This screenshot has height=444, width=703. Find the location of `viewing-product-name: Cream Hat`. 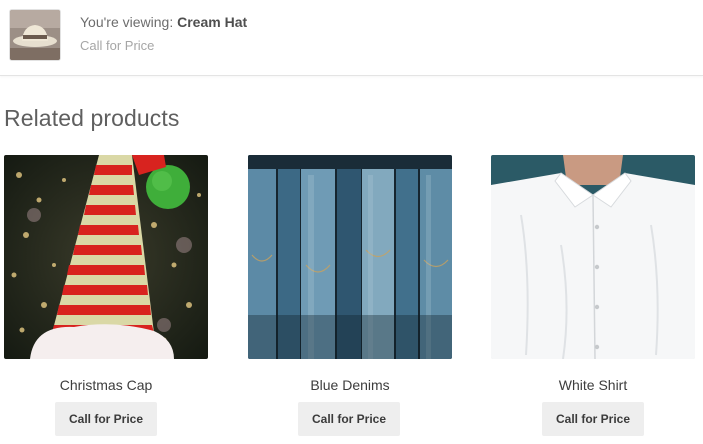

viewing-product-name: Cream Hat is located at coordinates (212, 22).